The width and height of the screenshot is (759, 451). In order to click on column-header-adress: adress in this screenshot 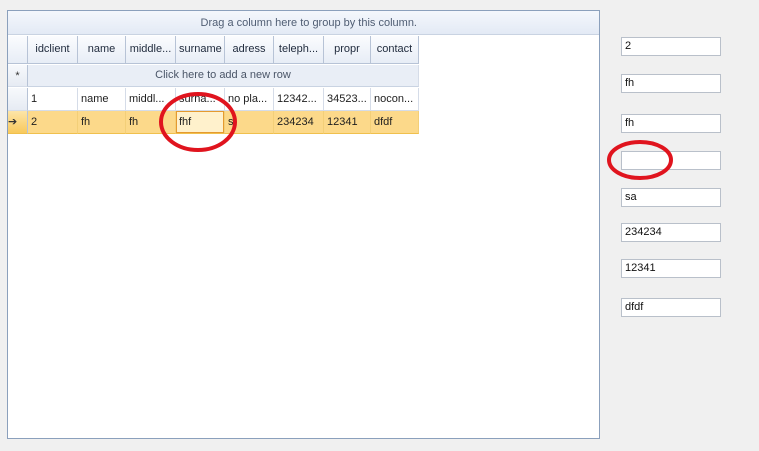, I will do `click(249, 50)`.